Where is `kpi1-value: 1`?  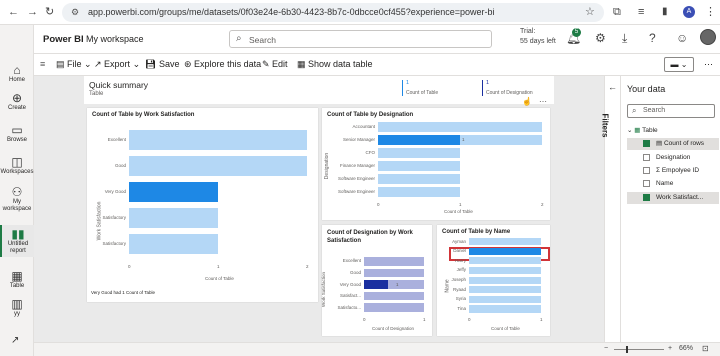 kpi1-value: 1 is located at coordinates (408, 83).